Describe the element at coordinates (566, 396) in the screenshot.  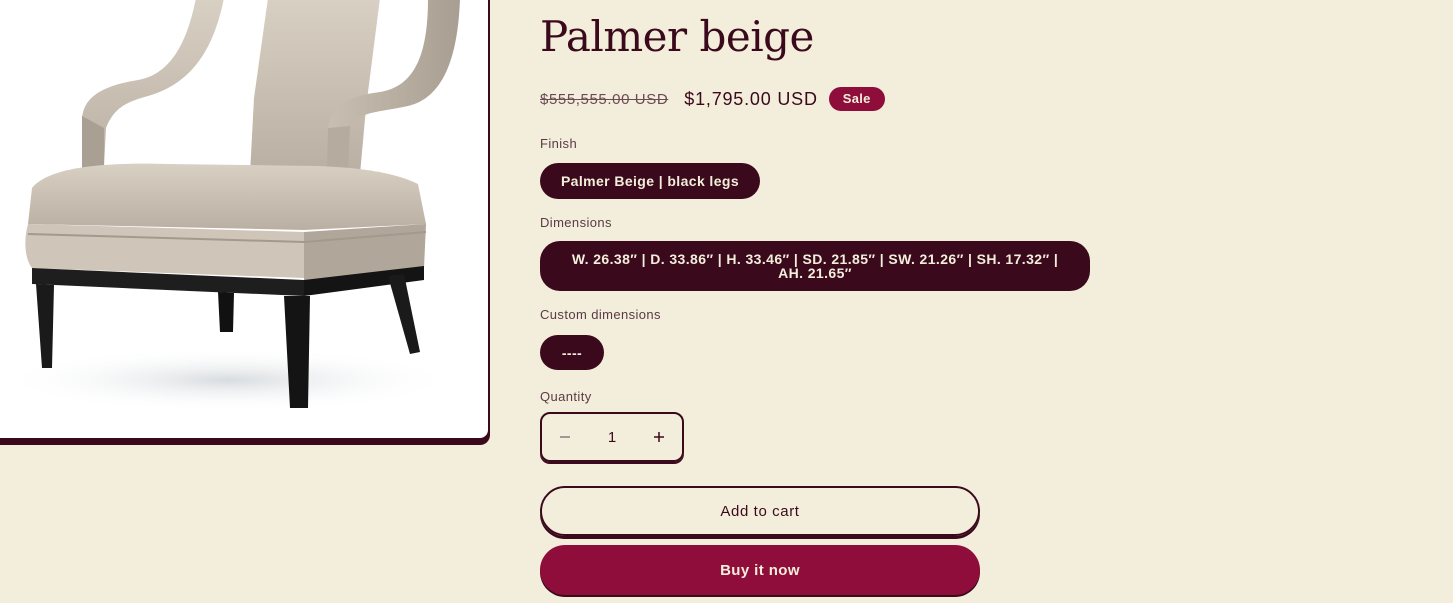
I see `quantity-label: Quantity` at that location.